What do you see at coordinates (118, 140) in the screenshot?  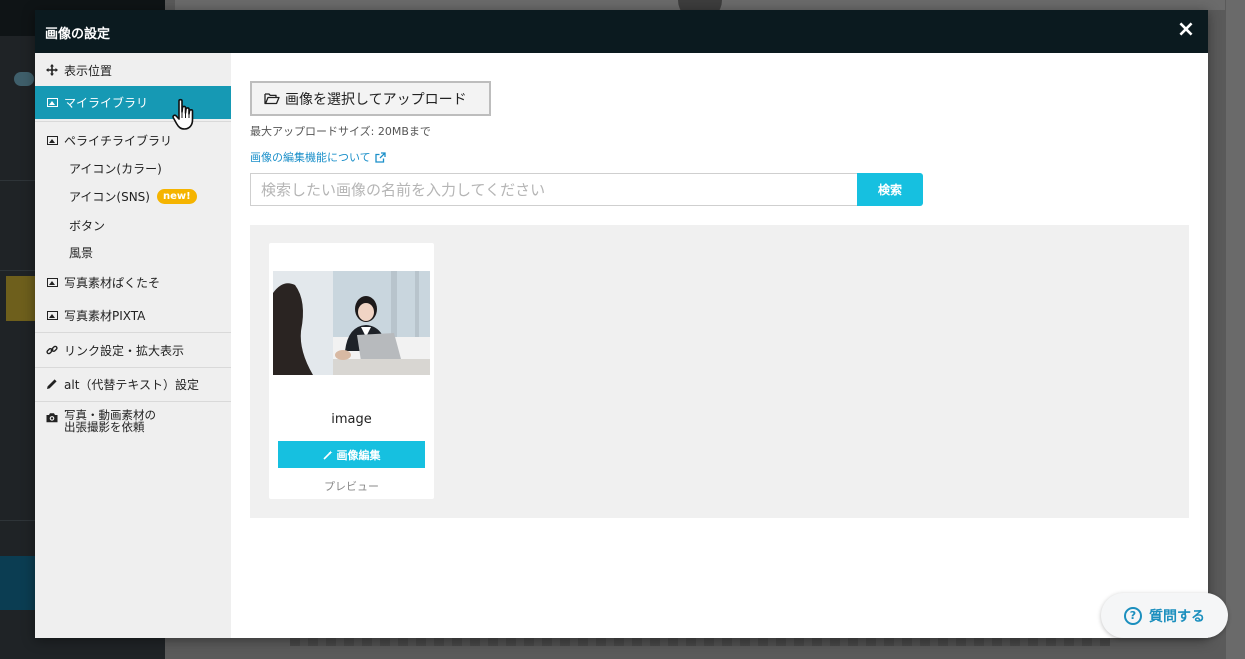 I see `nav-item-label: ペライチライブラリ` at bounding box center [118, 140].